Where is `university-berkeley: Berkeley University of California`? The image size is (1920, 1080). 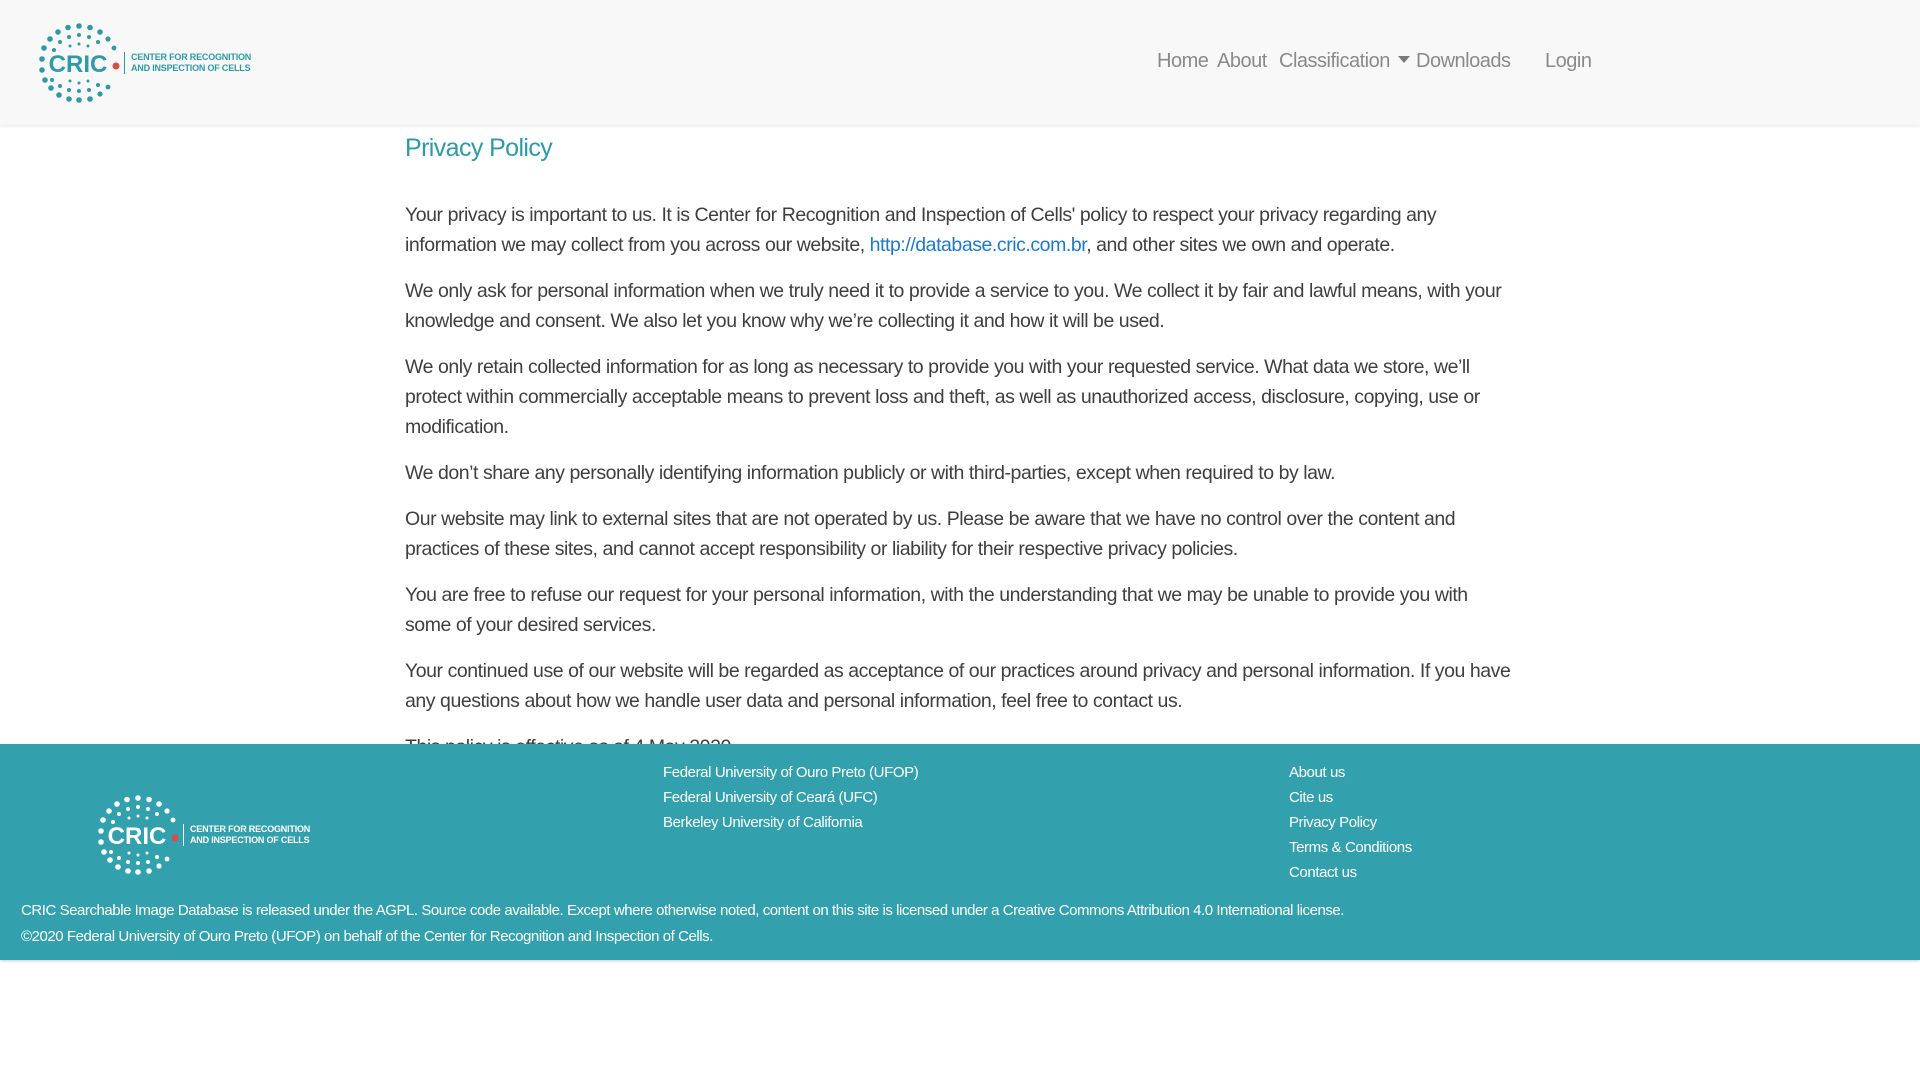 university-berkeley: Berkeley University of California is located at coordinates (763, 822).